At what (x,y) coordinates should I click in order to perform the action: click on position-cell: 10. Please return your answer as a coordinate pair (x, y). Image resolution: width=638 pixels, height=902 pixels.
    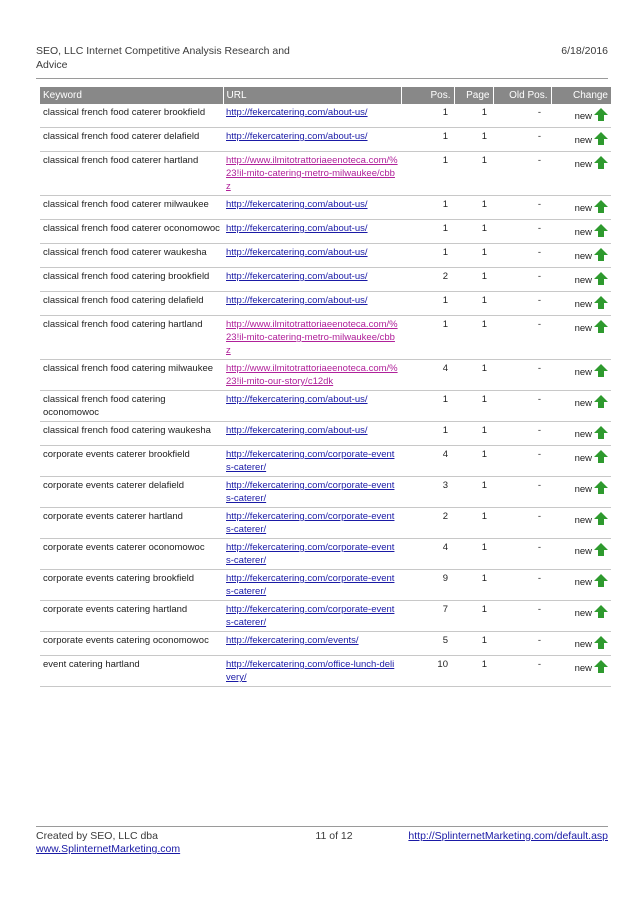
    Looking at the image, I should click on (427, 671).